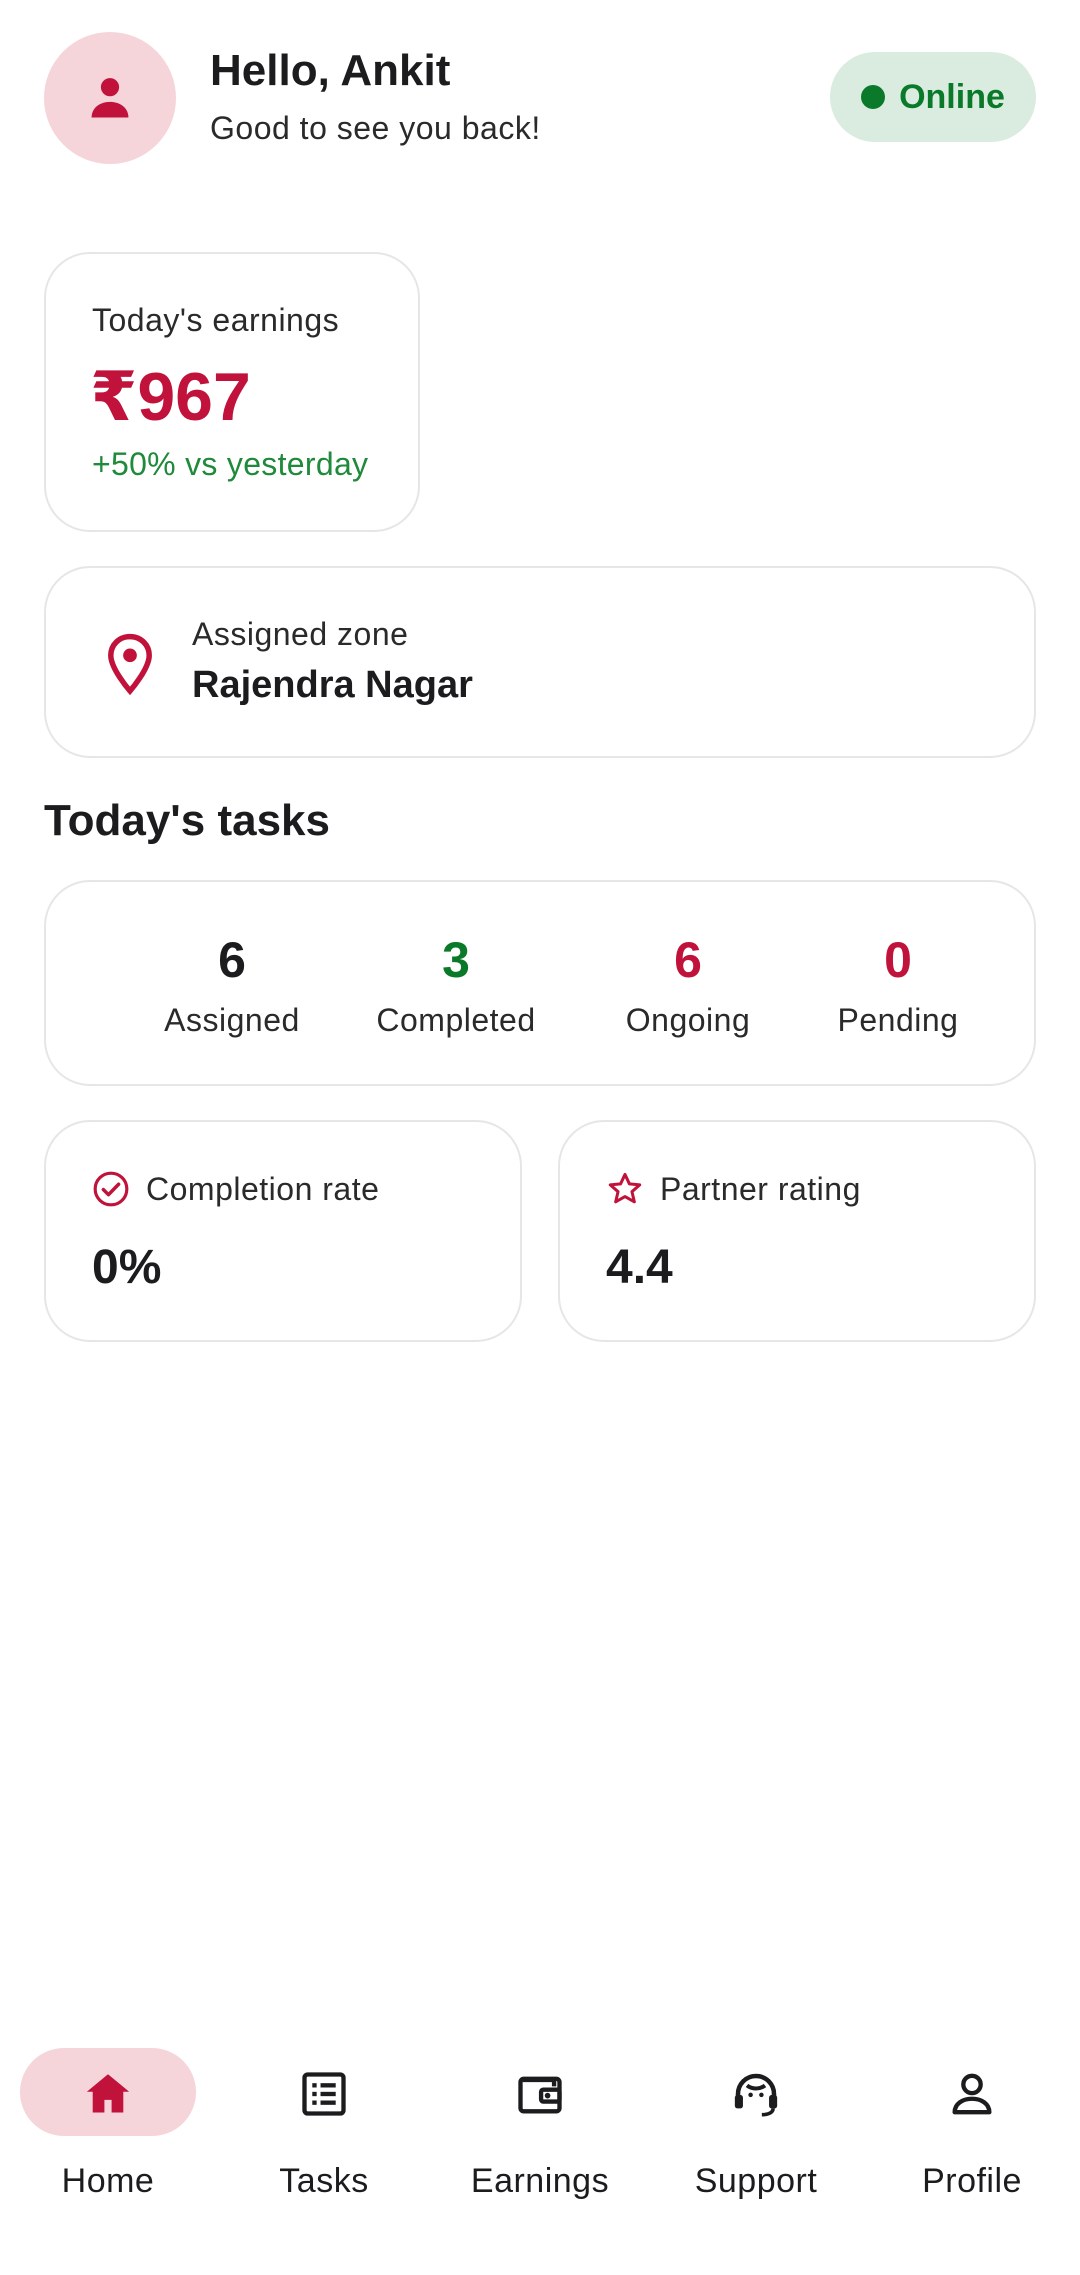  I want to click on person-icon, so click(110, 98).